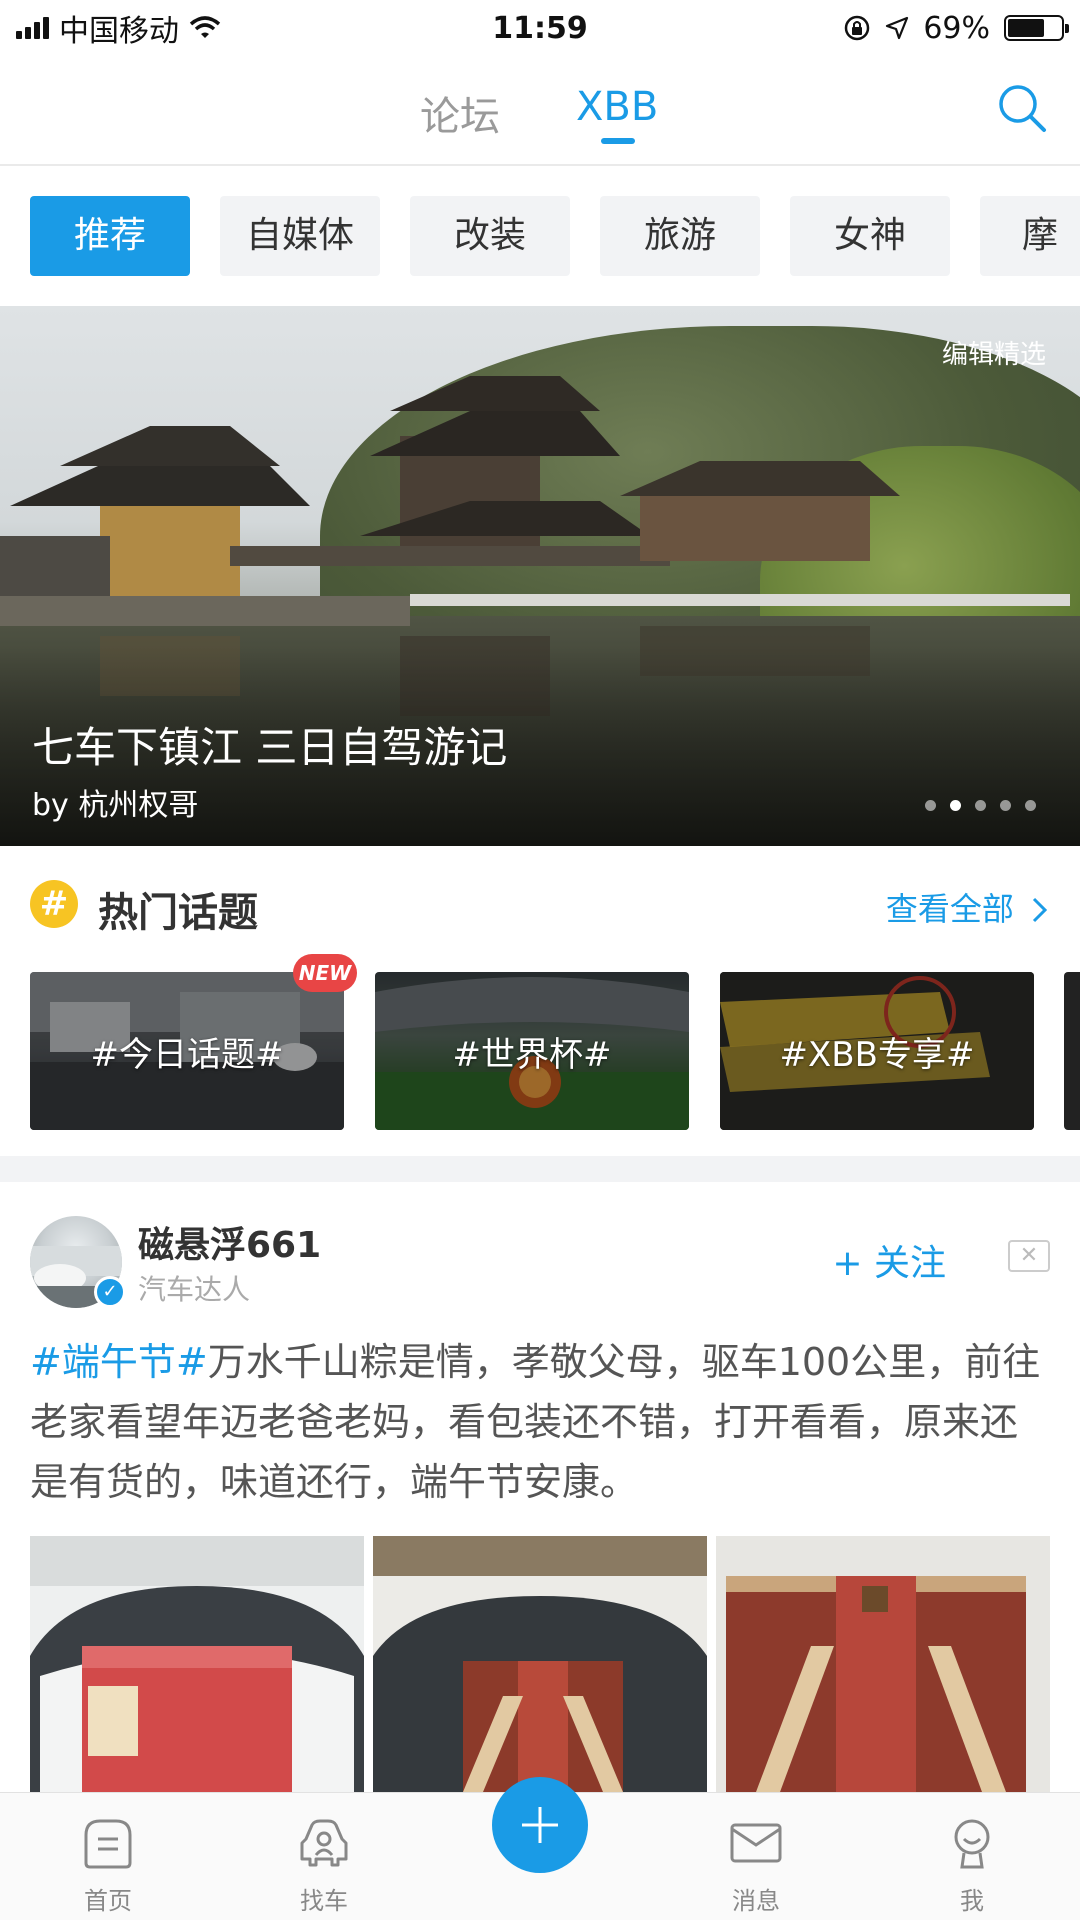 The width and height of the screenshot is (1080, 1920). What do you see at coordinates (490, 236) in the screenshot?
I see `category-modification: 改装` at bounding box center [490, 236].